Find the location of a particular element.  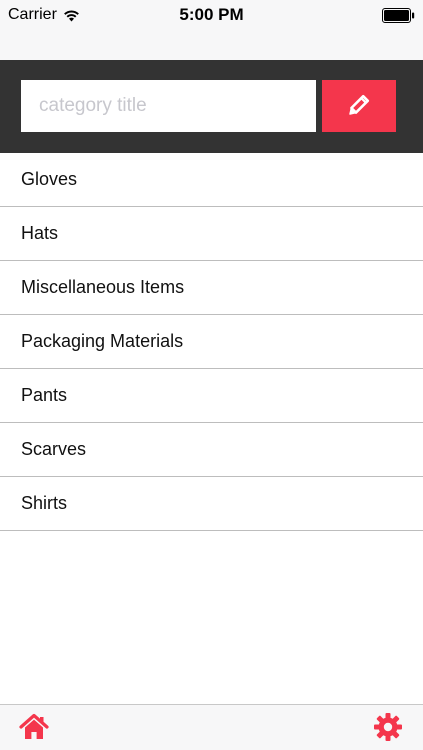

list-item: Scarves is located at coordinates (211, 450).